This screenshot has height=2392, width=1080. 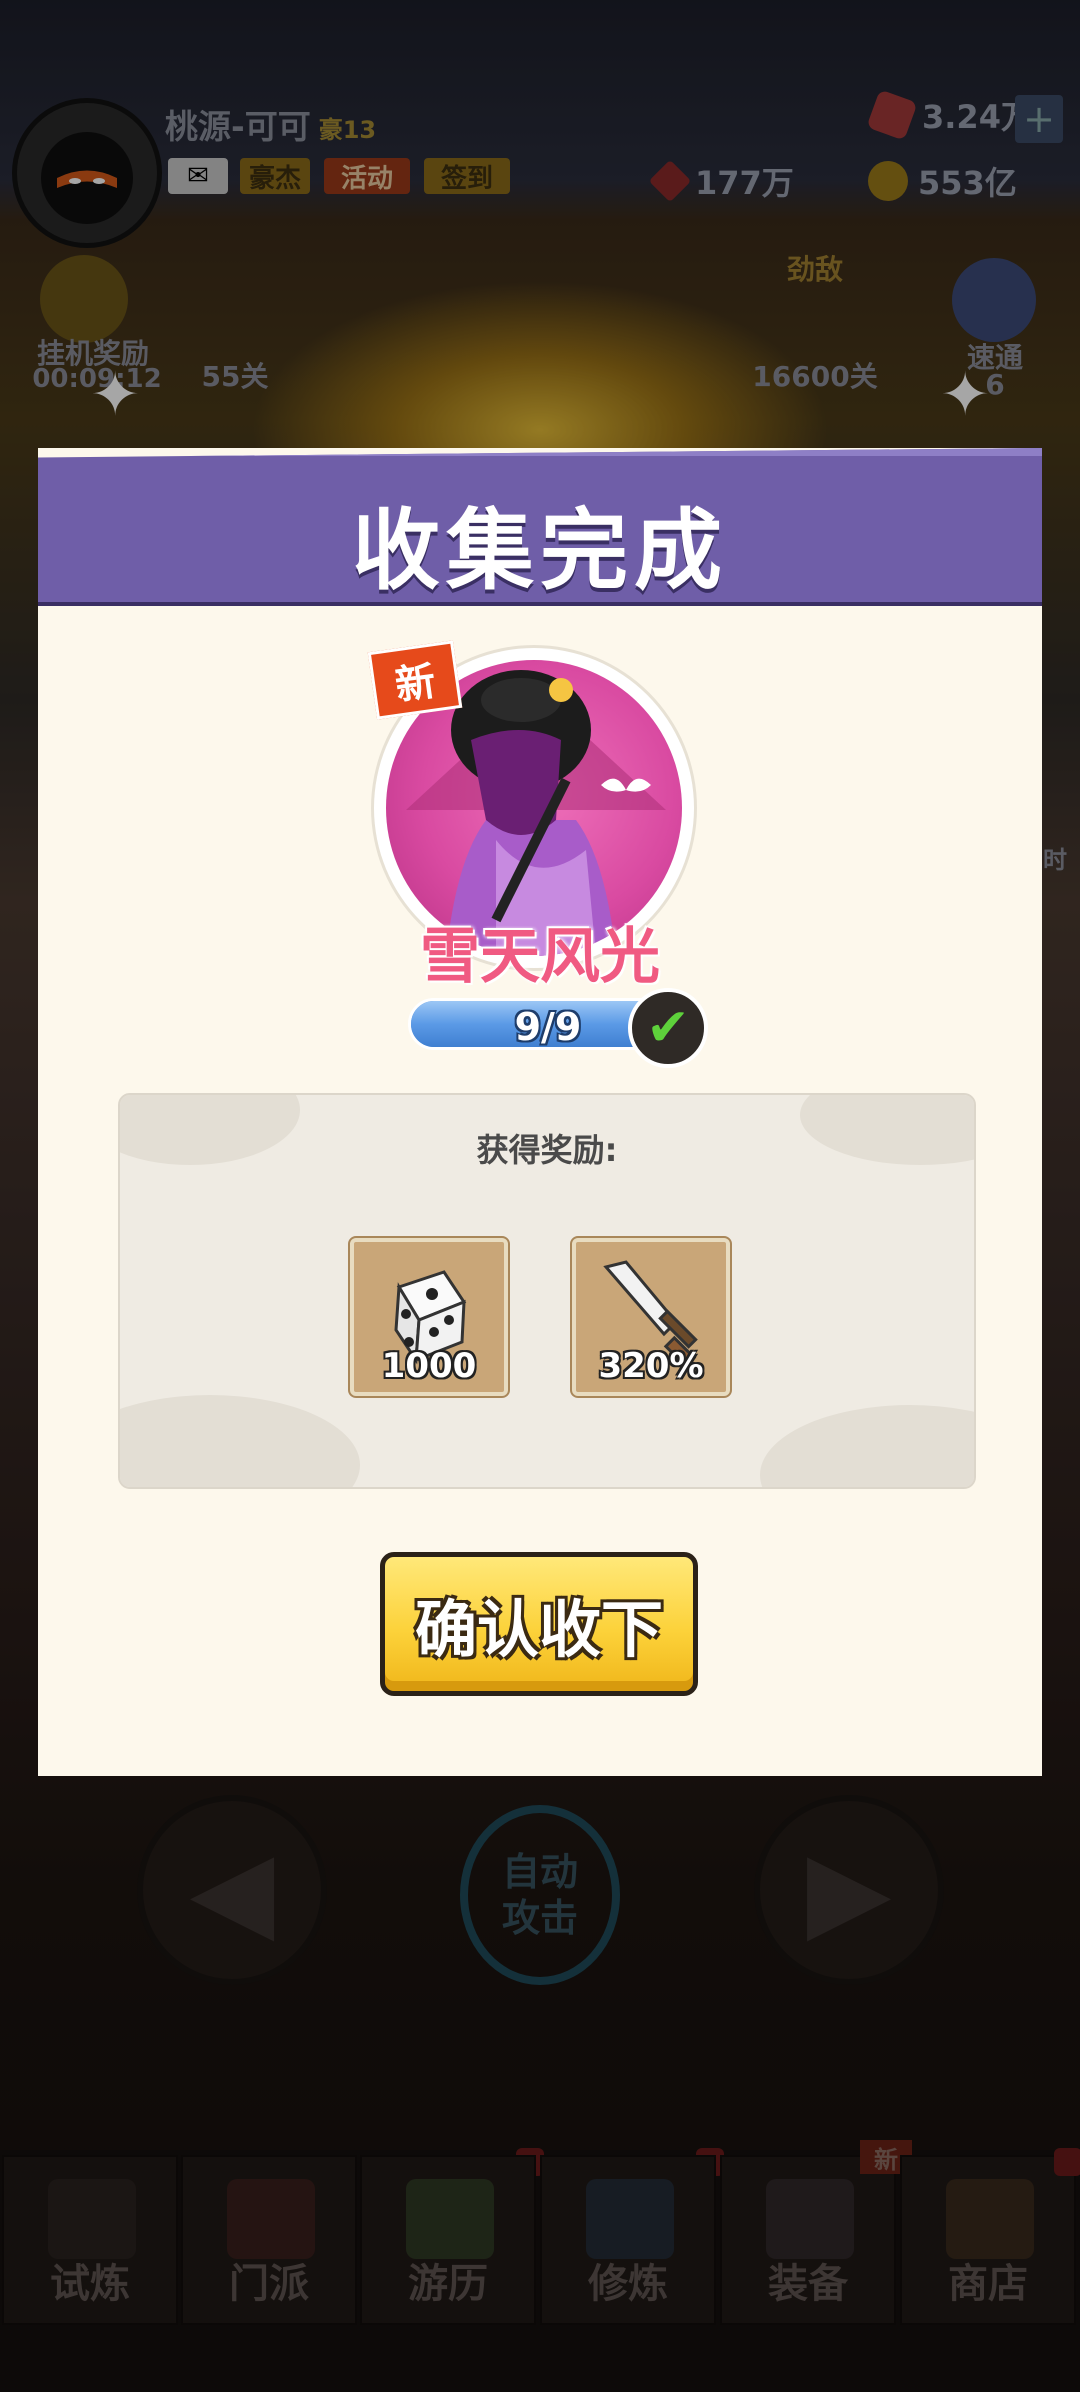 I want to click on reward-qty: 320%, so click(x=651, y=1366).